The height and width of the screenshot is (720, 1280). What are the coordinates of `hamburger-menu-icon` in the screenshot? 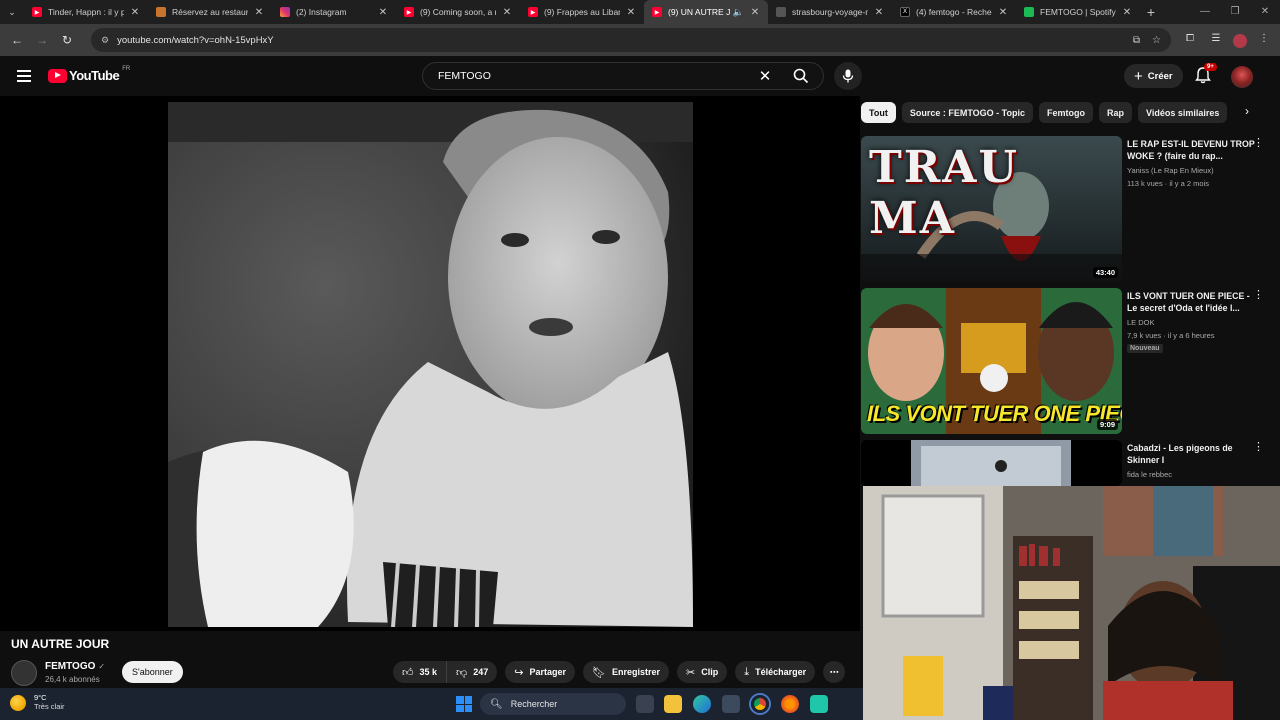 It's located at (24, 76).